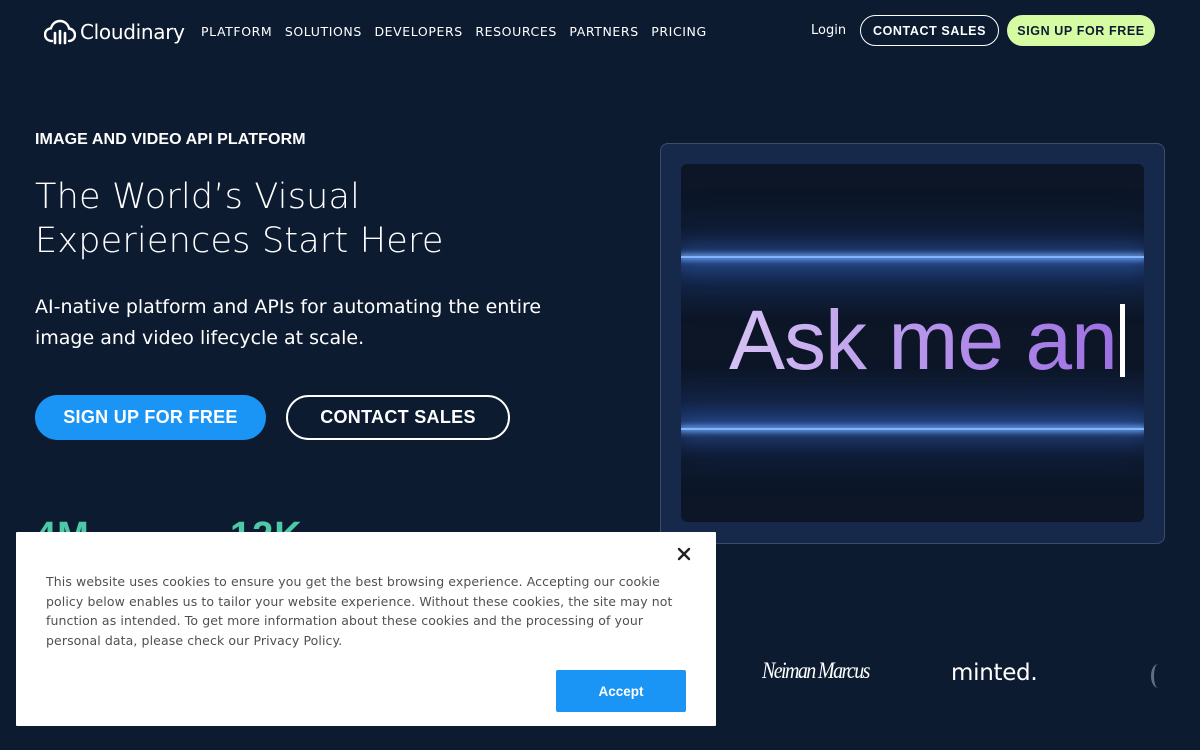 The height and width of the screenshot is (750, 1200). Describe the element at coordinates (621, 691) in the screenshot. I see `cookie-accept-button: Accept` at that location.